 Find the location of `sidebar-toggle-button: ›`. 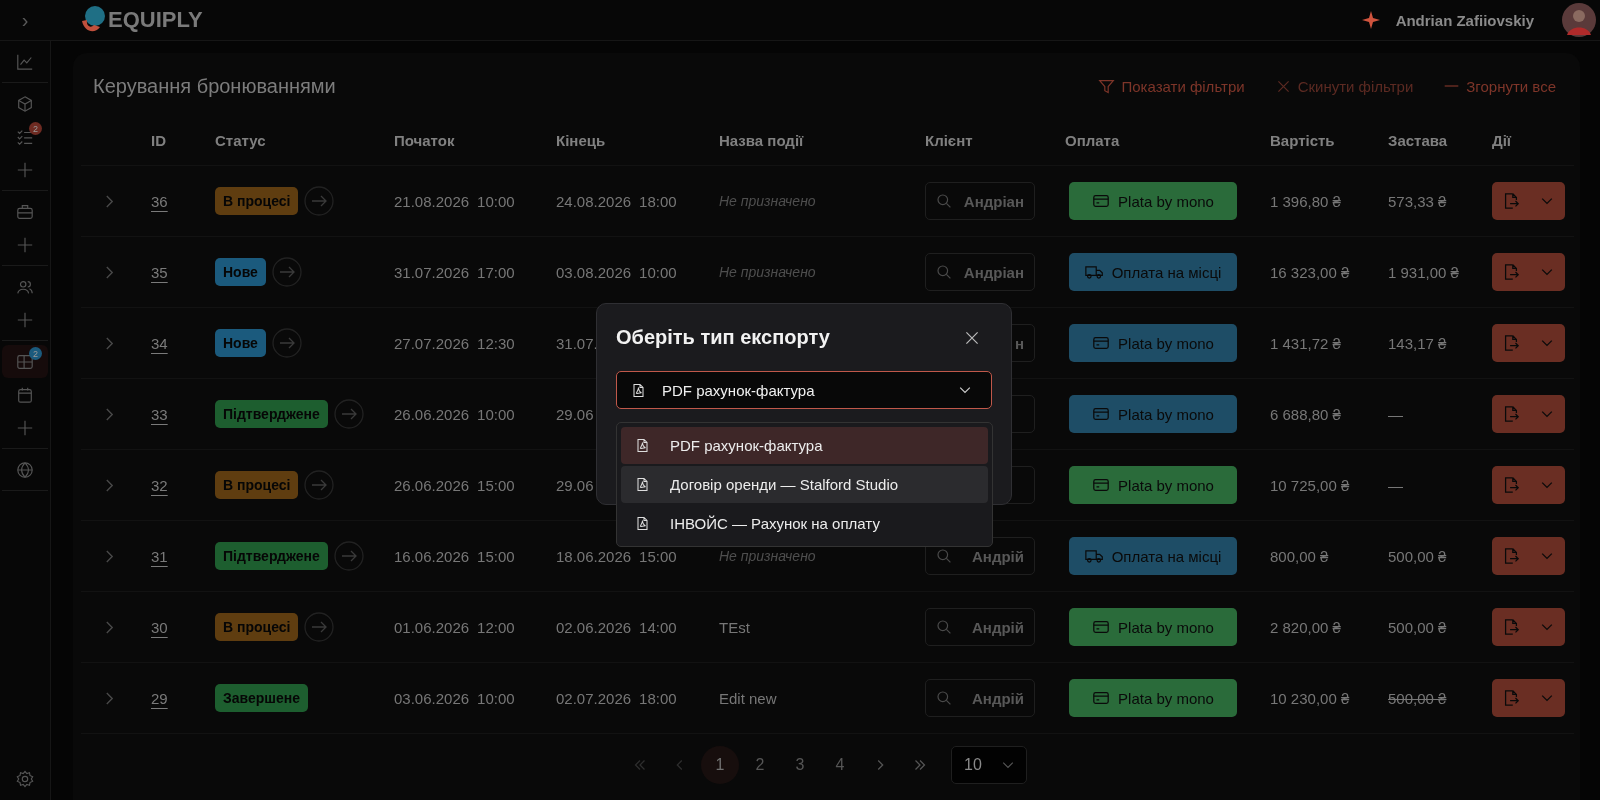

sidebar-toggle-button: › is located at coordinates (25, 20).